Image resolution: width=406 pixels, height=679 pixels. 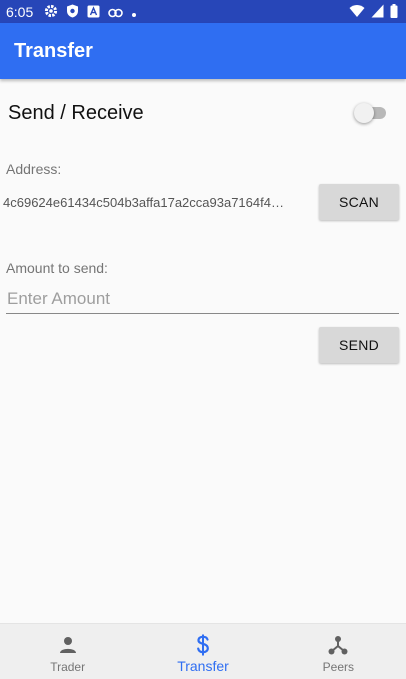 I want to click on nav-item-trader: Trader, so click(x=67, y=651).